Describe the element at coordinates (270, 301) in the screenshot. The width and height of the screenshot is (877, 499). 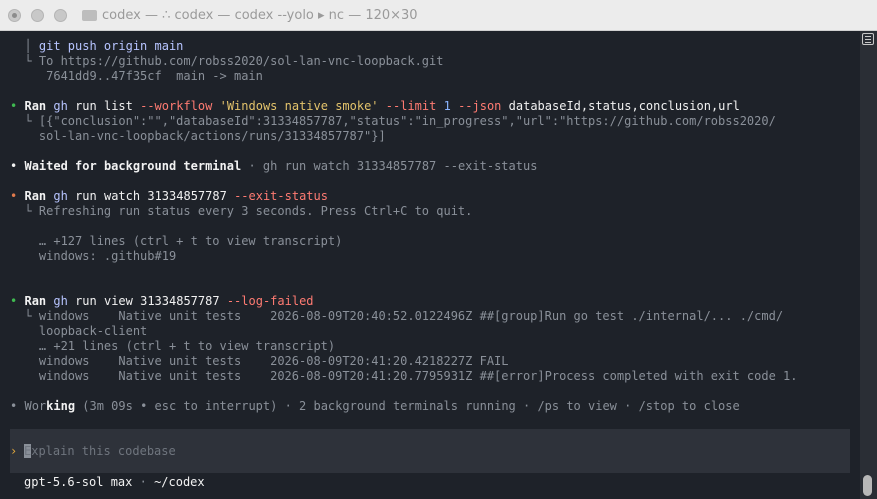
I see `flag: --log-failed` at that location.